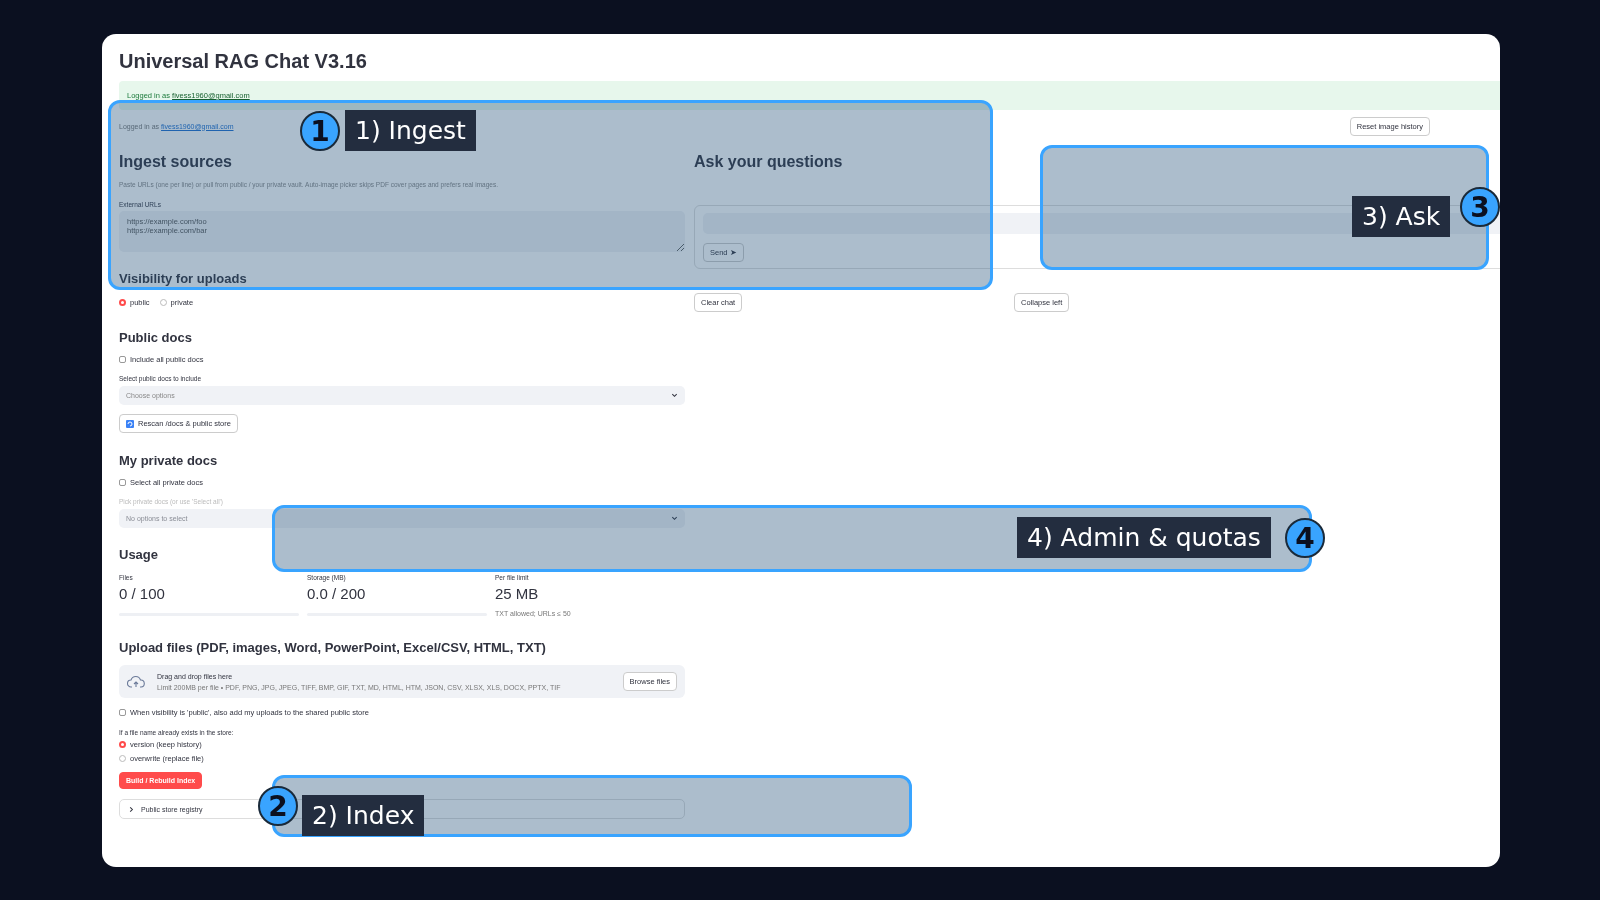 The height and width of the screenshot is (900, 1600). Describe the element at coordinates (136, 681) in the screenshot. I see `cloud-upload-icon` at that location.